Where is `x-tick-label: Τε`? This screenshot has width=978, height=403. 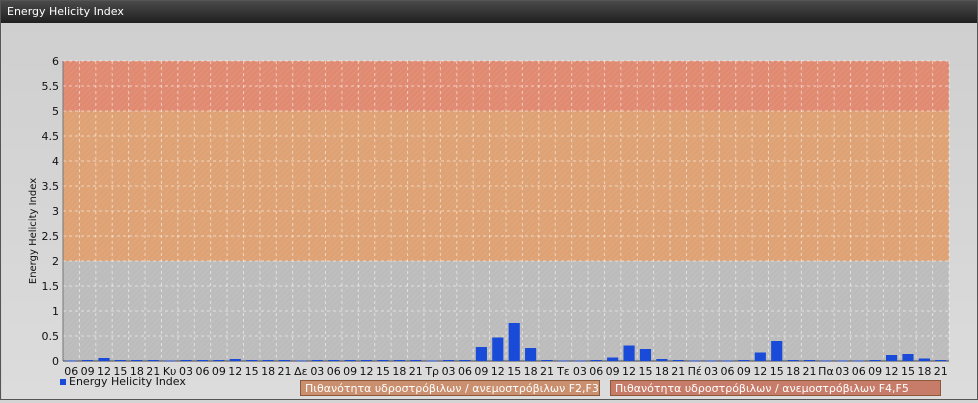 x-tick-label: Τε is located at coordinates (563, 371).